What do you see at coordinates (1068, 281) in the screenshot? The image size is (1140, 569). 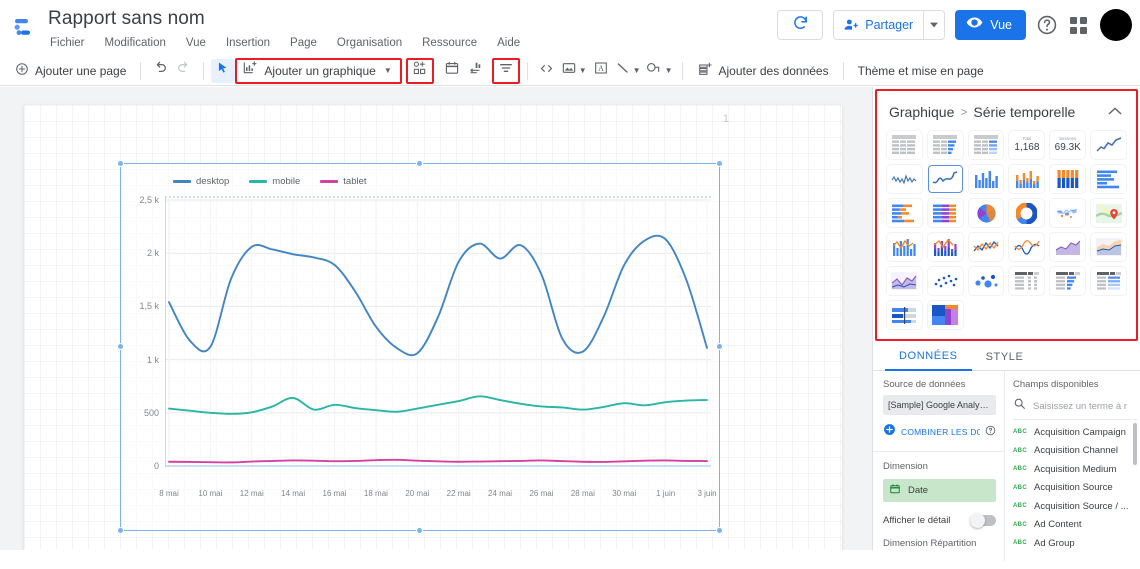 I see `gallery-cell-pivot-table-bars` at bounding box center [1068, 281].